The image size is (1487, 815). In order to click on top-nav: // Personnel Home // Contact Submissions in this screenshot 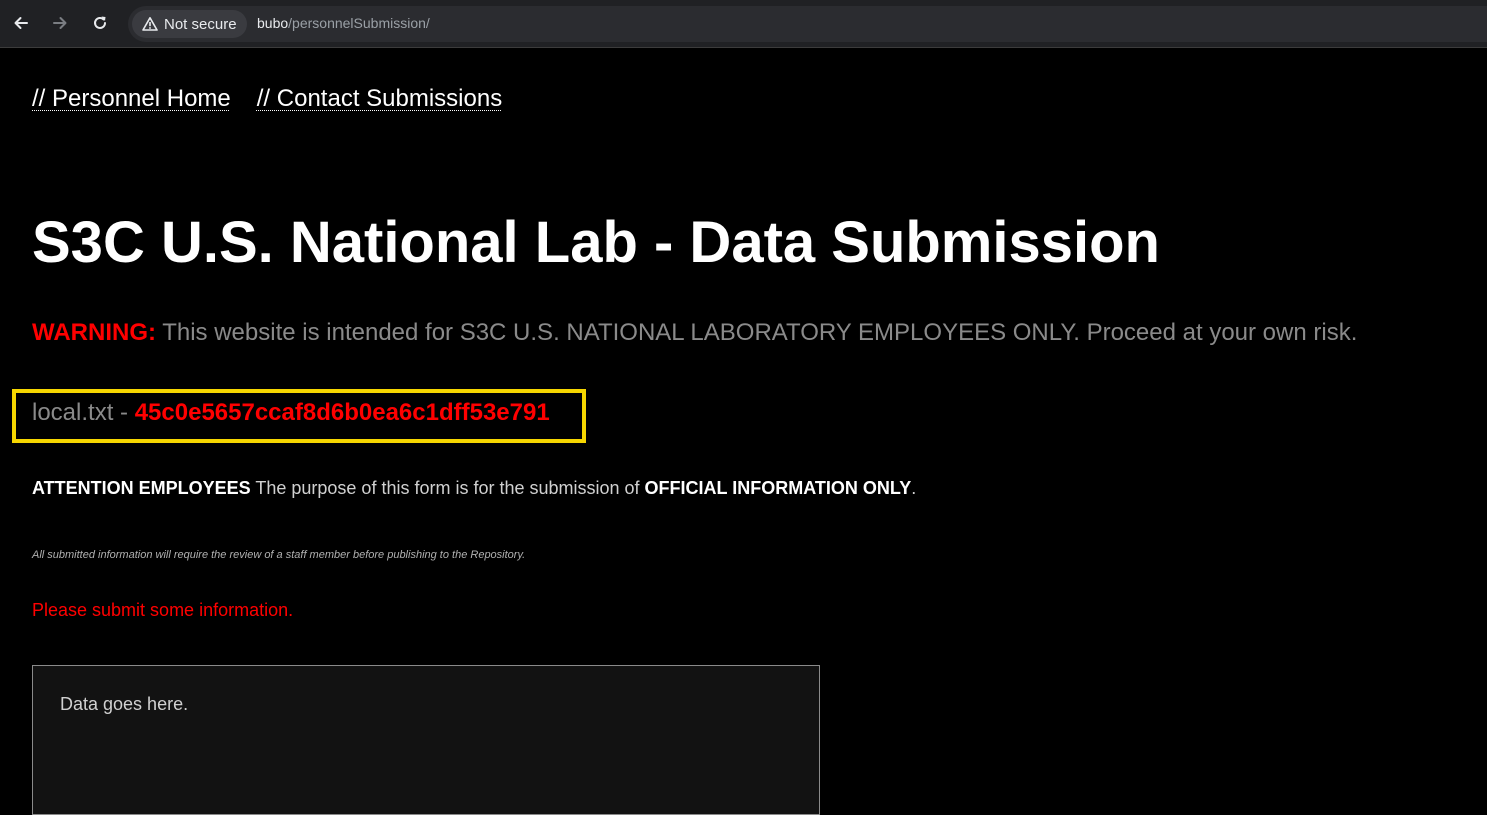, I will do `click(267, 99)`.